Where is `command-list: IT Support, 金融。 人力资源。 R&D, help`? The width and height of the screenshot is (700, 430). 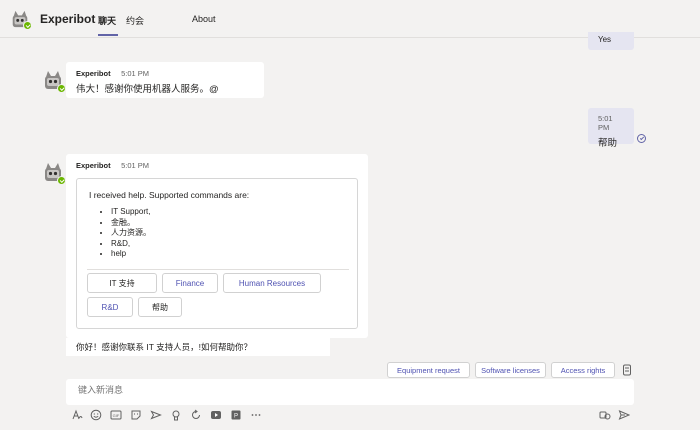
command-list: IT Support, 金融。 人力资源。 R&D, help is located at coordinates (131, 233).